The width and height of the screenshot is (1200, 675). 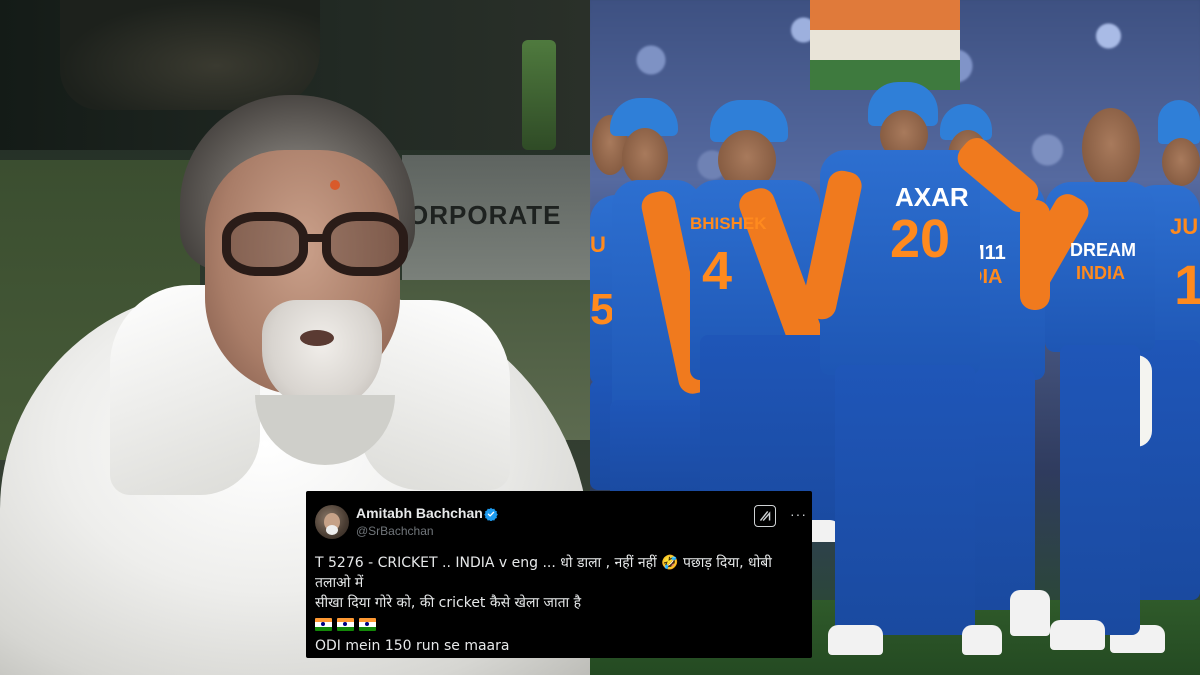 What do you see at coordinates (1184, 226) in the screenshot?
I see `jersey-right-name: JU` at bounding box center [1184, 226].